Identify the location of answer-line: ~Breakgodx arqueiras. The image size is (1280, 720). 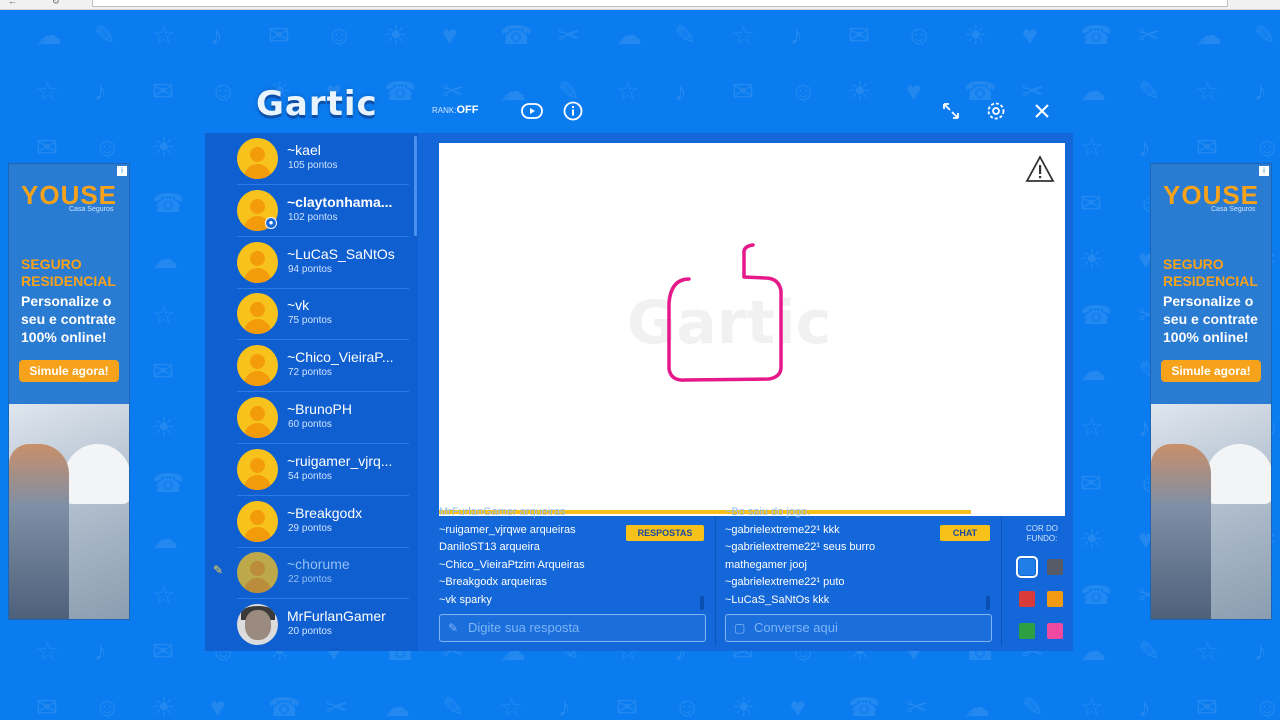
(493, 582).